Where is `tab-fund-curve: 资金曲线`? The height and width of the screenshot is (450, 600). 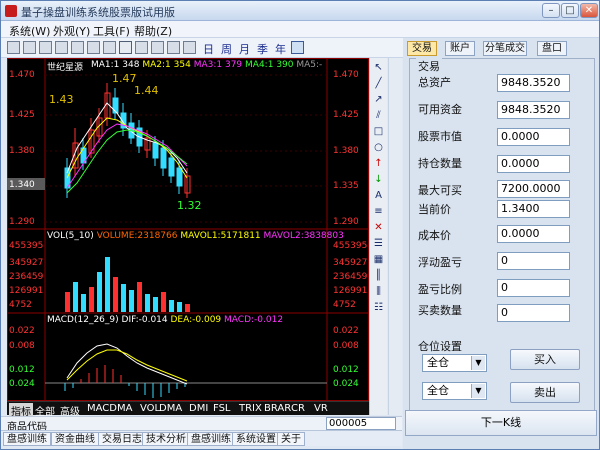 tab-fund-curve: 资金曲线 is located at coordinates (75, 439).